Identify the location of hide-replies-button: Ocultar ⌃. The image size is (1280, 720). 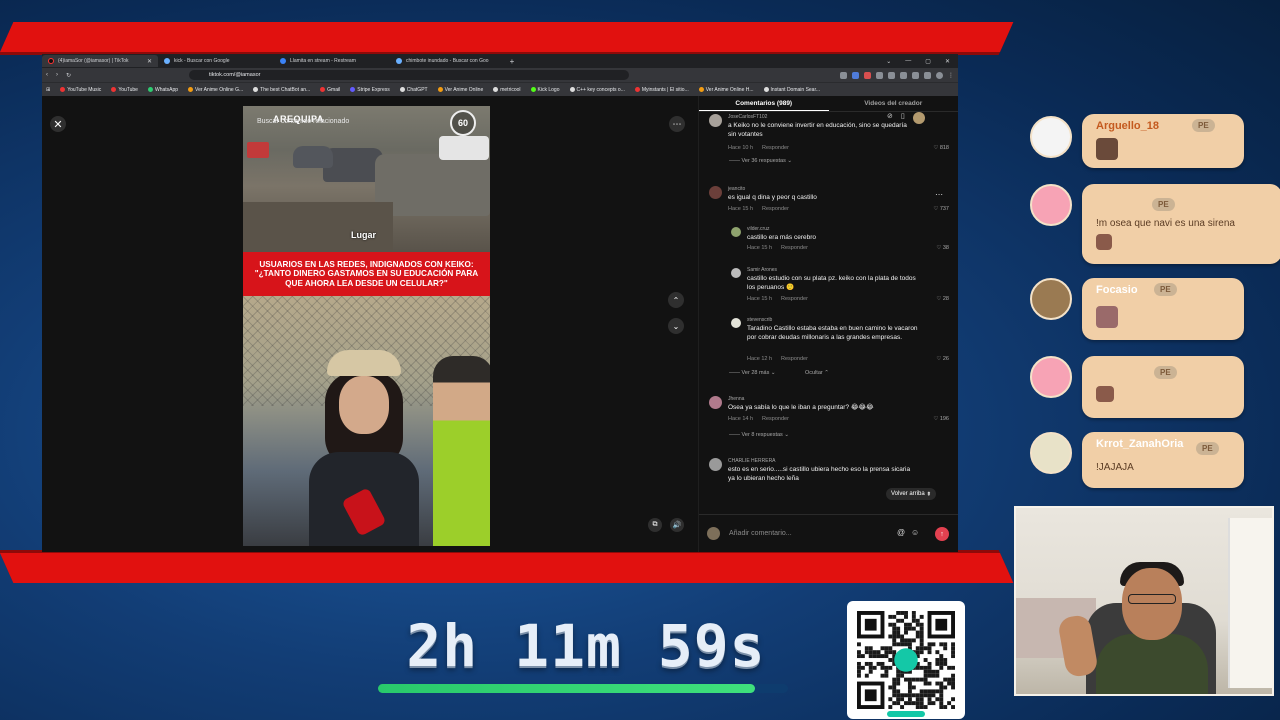
(817, 373).